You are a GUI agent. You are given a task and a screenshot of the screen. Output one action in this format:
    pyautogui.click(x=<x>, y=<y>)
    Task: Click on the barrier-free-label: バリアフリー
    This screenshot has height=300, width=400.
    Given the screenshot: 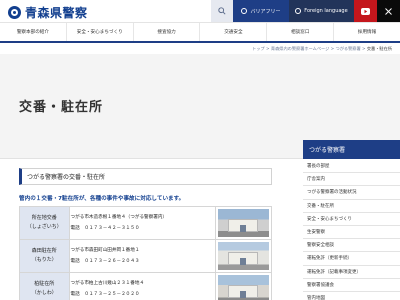 What is the action you would take?
    pyautogui.click(x=265, y=11)
    